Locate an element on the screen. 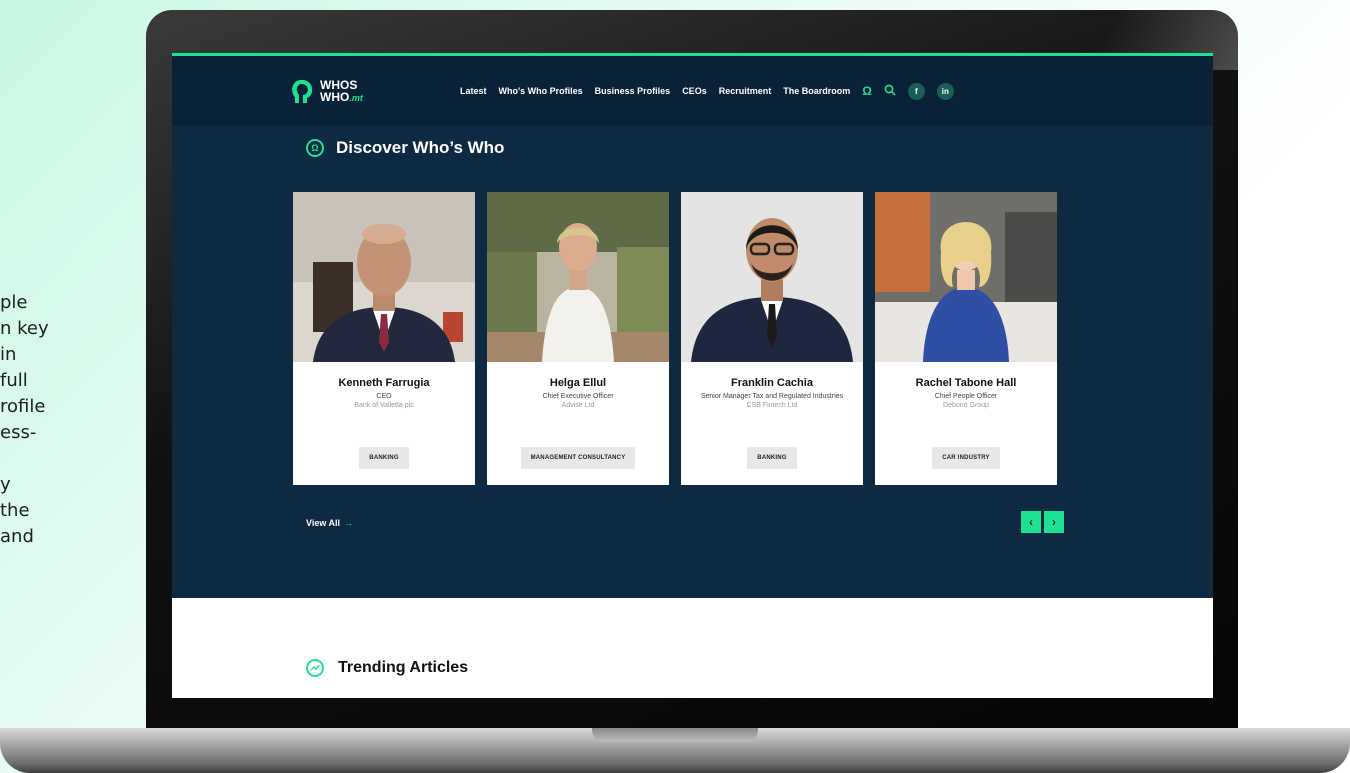 The image size is (1350, 773). side-line: and is located at coordinates (17, 536).